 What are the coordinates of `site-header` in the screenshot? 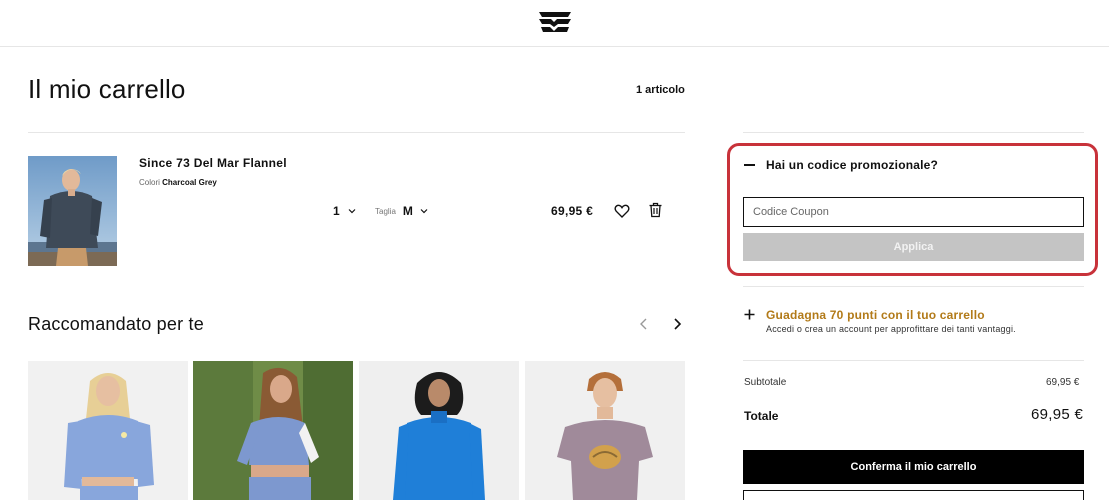 It's located at (554, 23).